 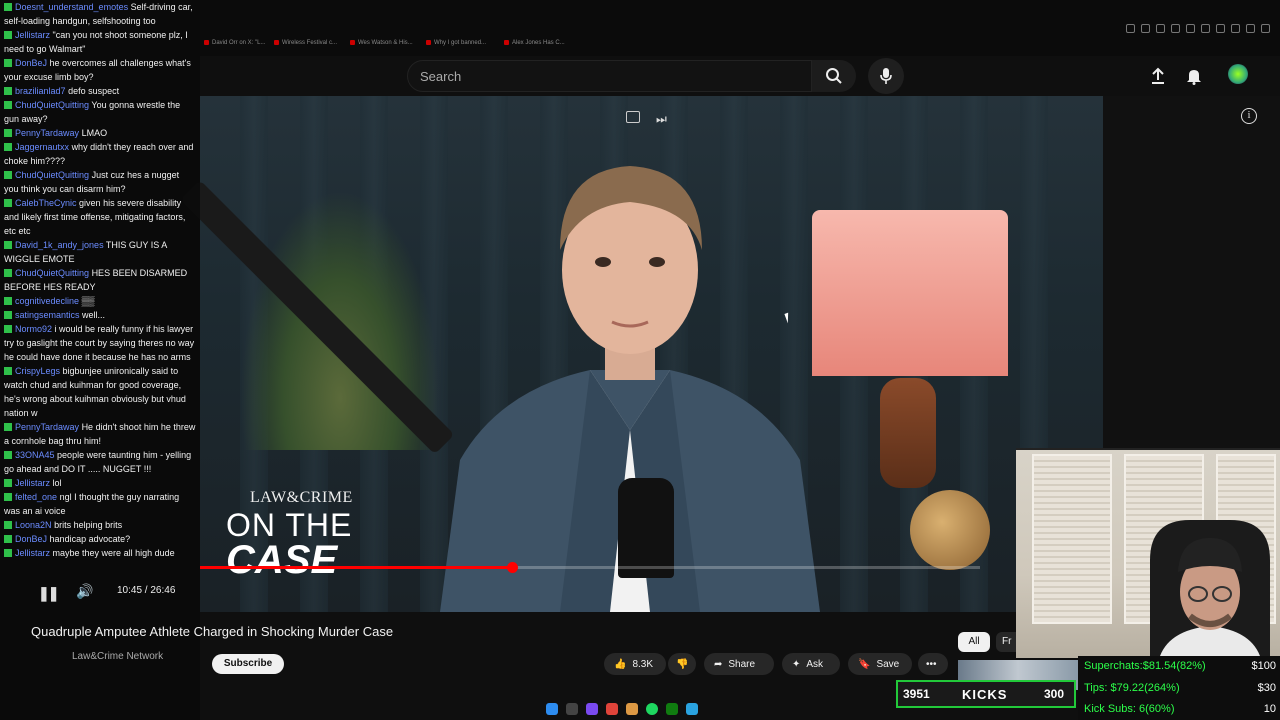 What do you see at coordinates (42, 147) in the screenshot?
I see `chat-username: Jaggernautxx` at bounding box center [42, 147].